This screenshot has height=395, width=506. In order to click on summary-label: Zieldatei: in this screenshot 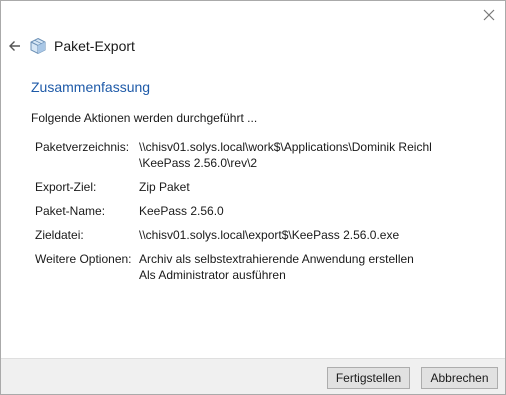, I will do `click(59, 235)`.